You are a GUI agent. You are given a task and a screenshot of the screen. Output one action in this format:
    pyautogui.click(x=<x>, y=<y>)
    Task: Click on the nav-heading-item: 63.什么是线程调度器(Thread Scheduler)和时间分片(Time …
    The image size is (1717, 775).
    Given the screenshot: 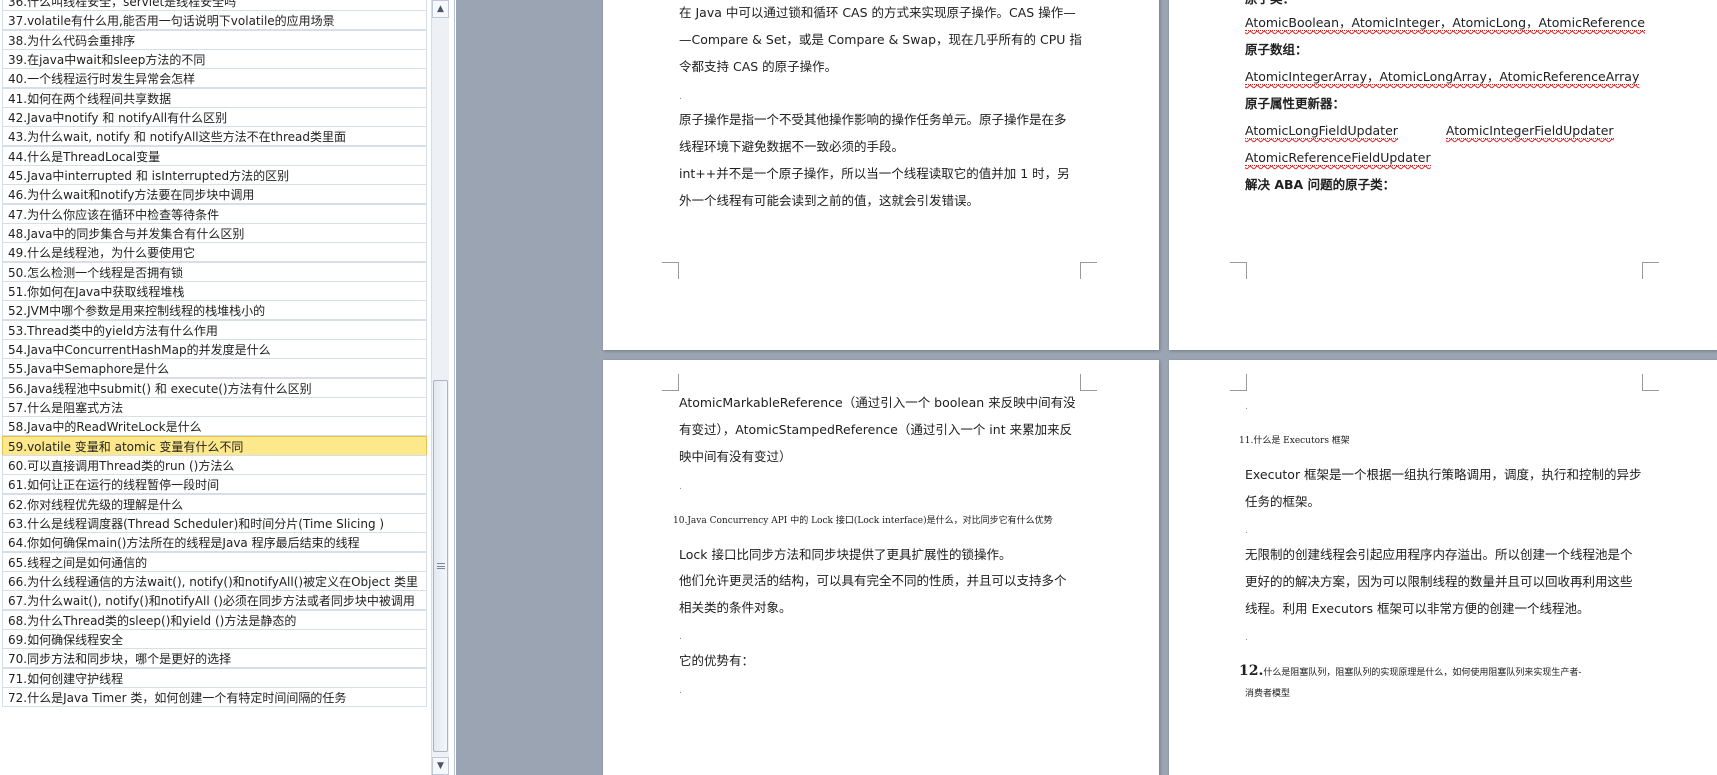 What is the action you would take?
    pyautogui.click(x=214, y=522)
    